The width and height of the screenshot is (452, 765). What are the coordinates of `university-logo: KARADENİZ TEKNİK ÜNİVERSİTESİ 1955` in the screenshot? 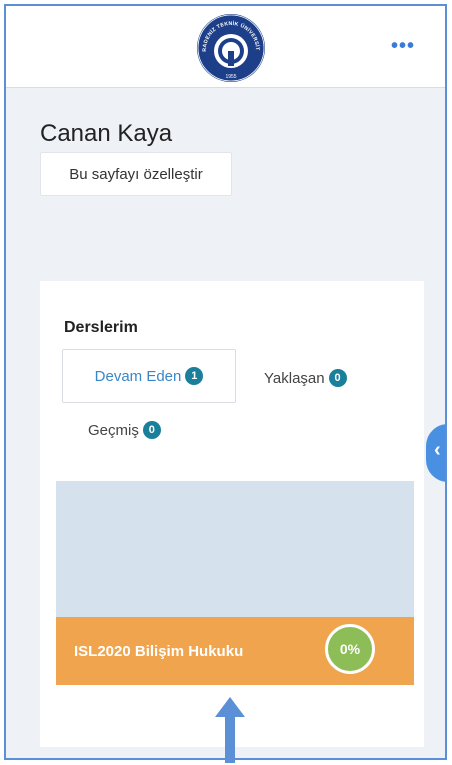 It's located at (231, 48).